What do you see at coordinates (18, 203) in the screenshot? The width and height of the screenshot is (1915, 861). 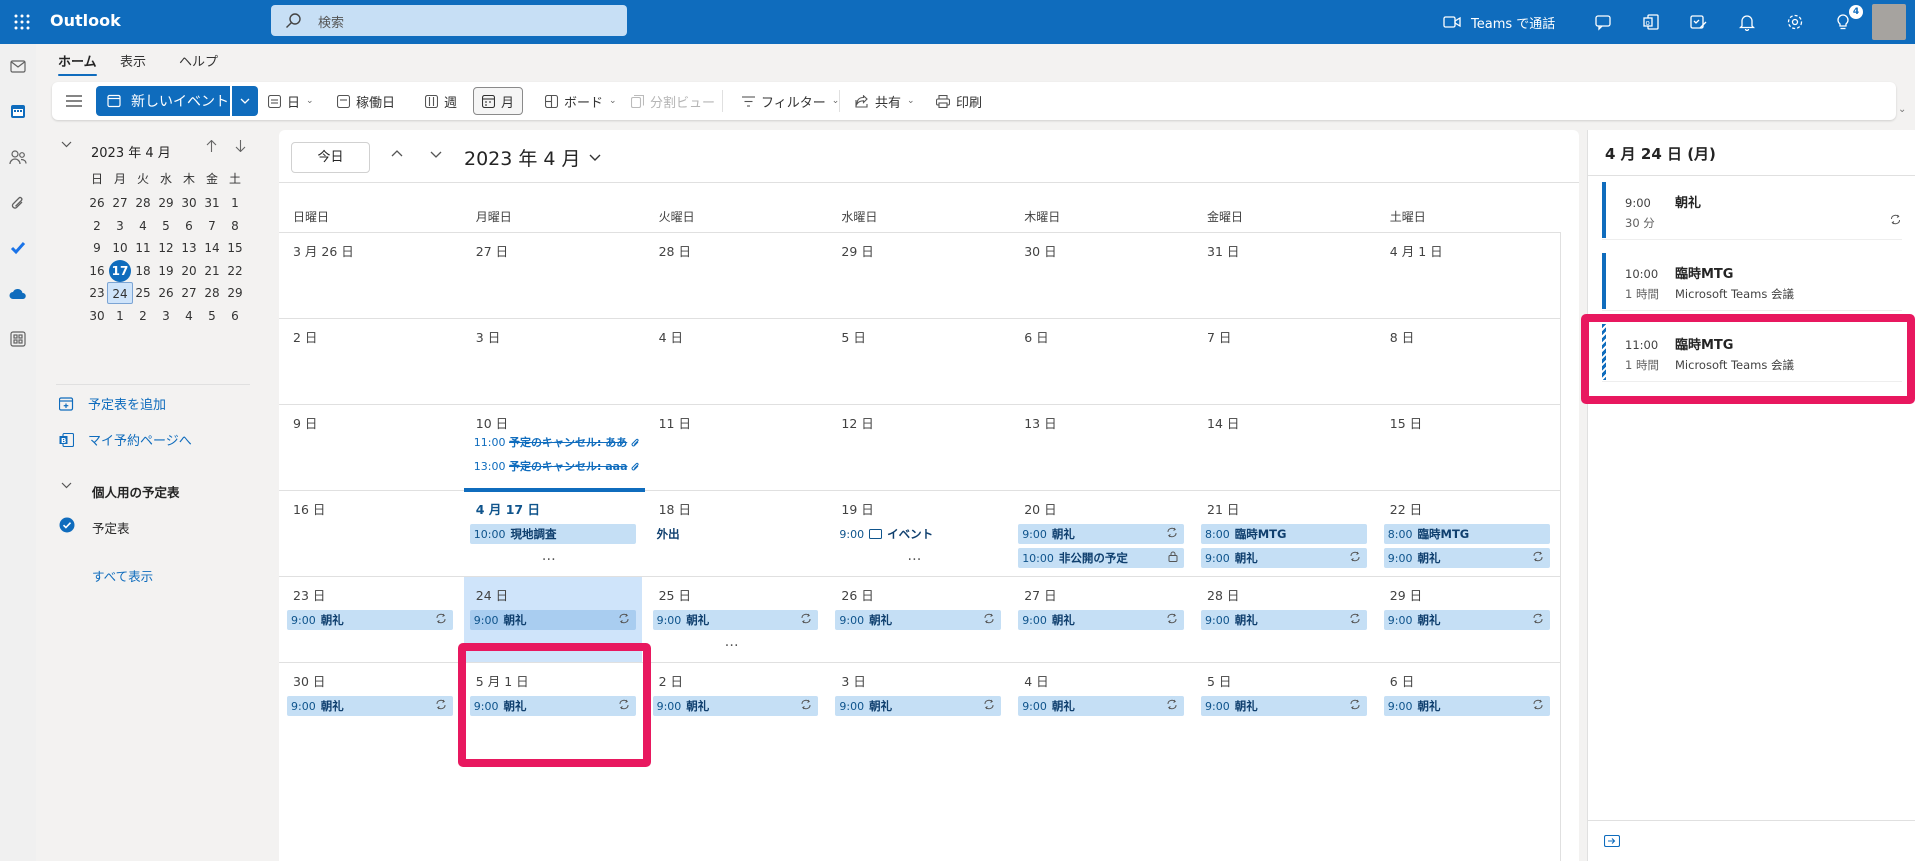 I see `attachment-icon` at bounding box center [18, 203].